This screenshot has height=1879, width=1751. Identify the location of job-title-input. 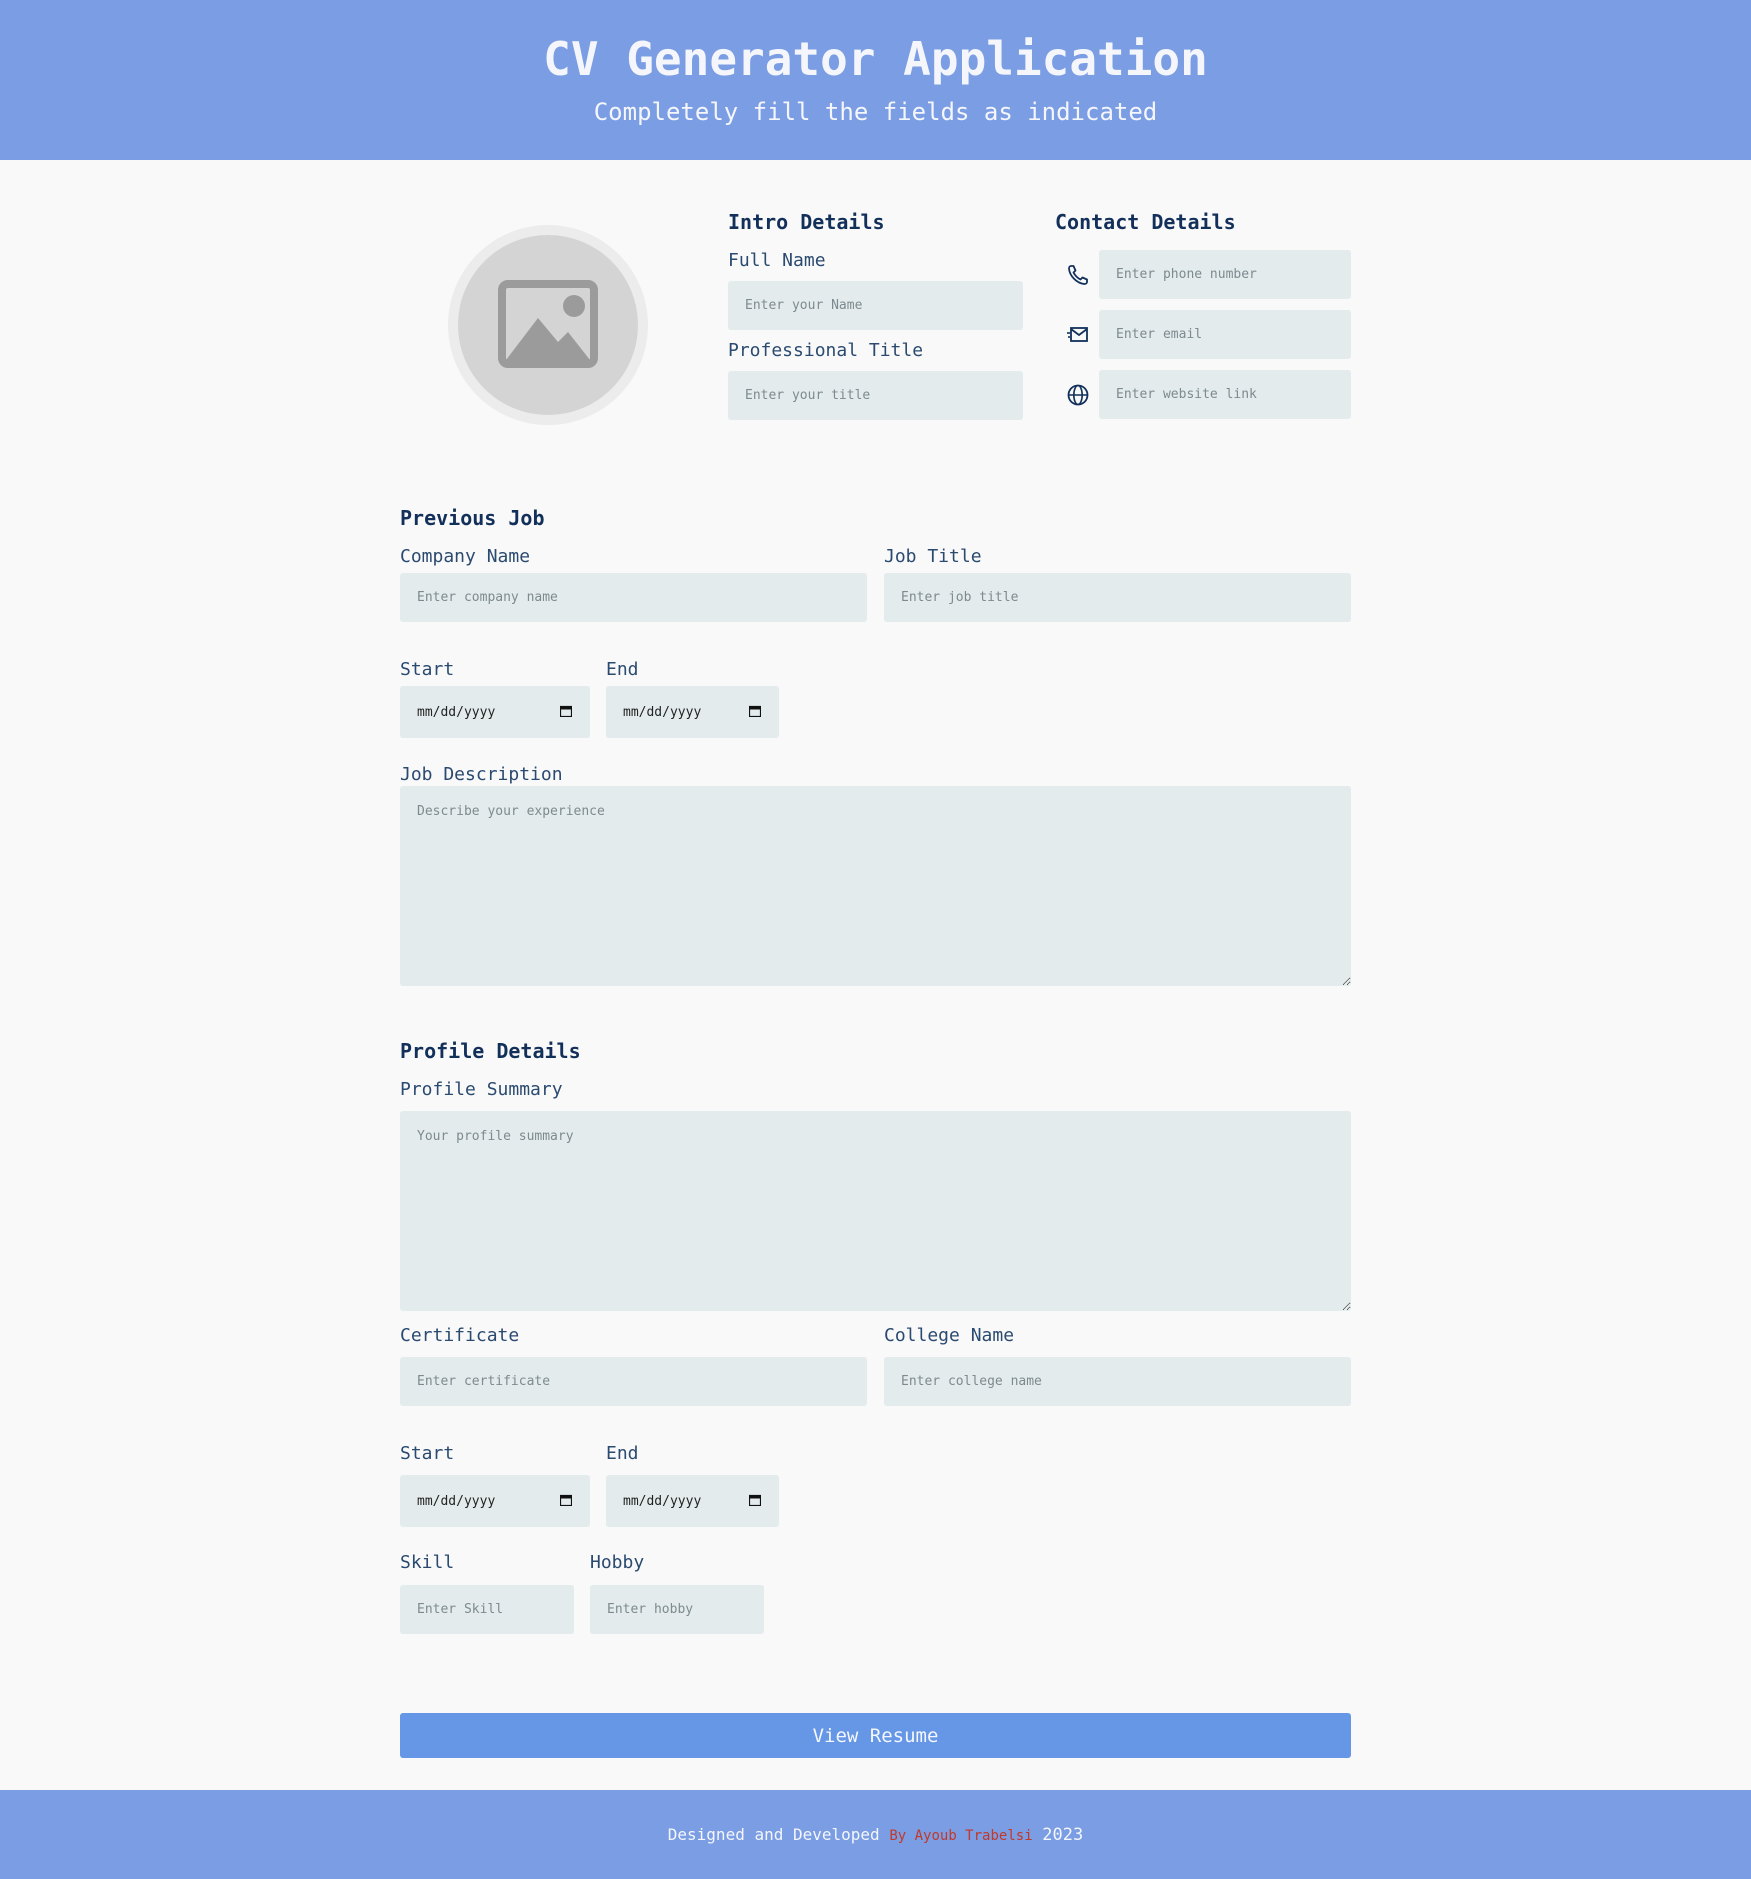
(1117, 597).